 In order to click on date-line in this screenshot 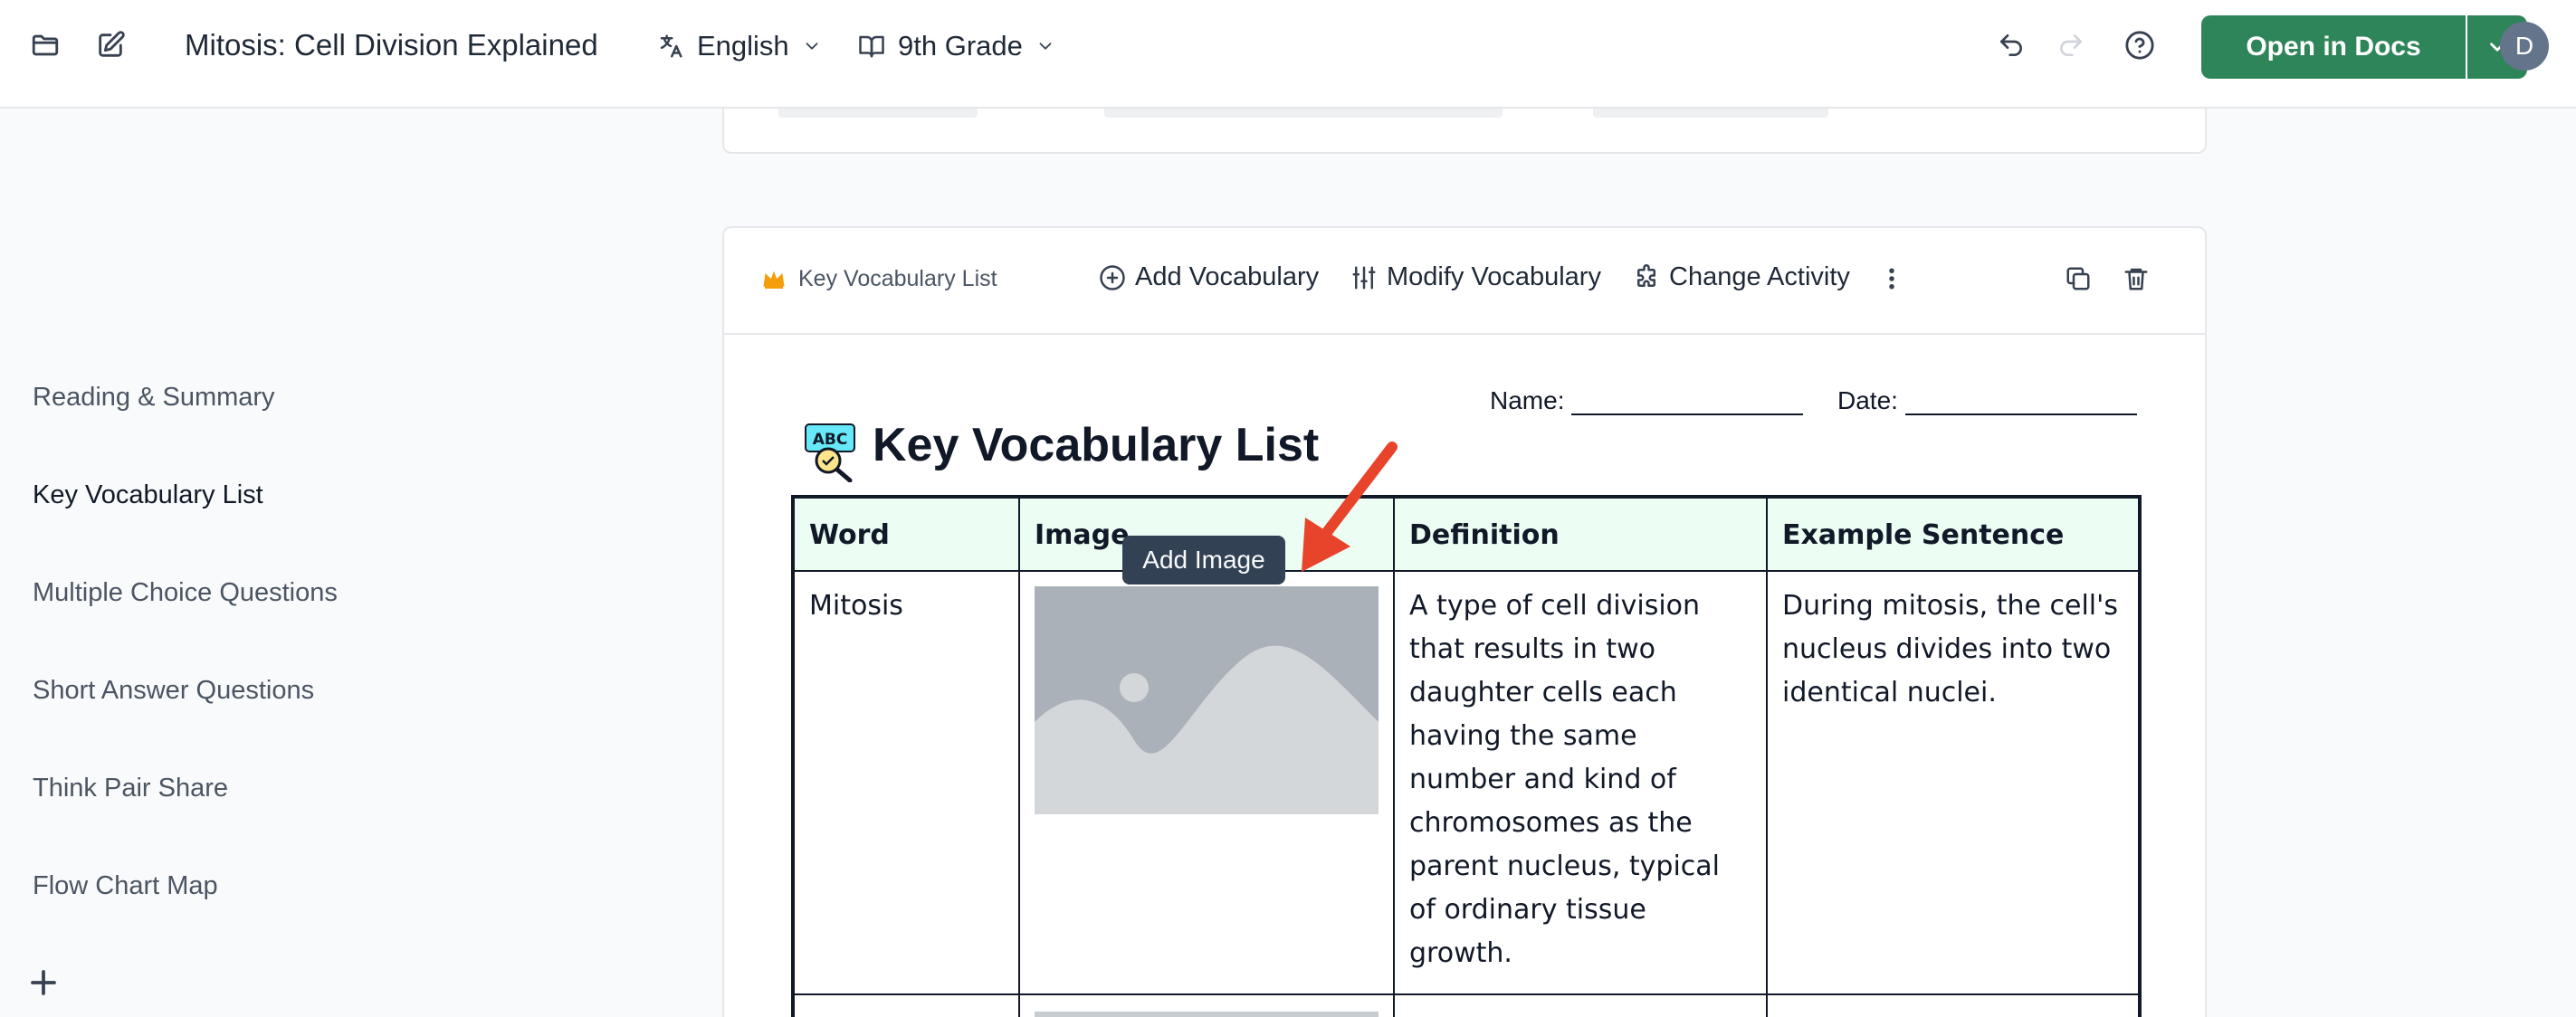, I will do `click(2020, 403)`.